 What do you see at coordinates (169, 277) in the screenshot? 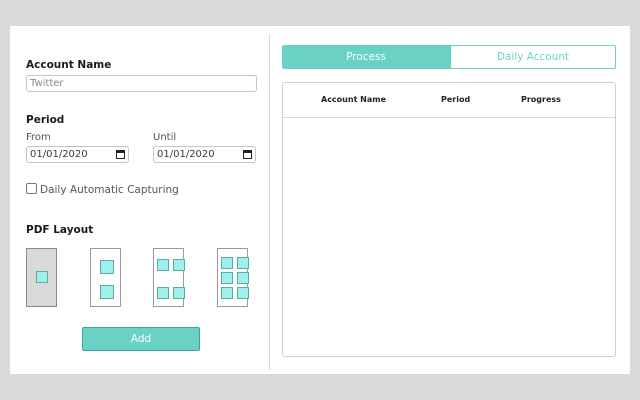
I see `pdf-layout-4-option` at bounding box center [169, 277].